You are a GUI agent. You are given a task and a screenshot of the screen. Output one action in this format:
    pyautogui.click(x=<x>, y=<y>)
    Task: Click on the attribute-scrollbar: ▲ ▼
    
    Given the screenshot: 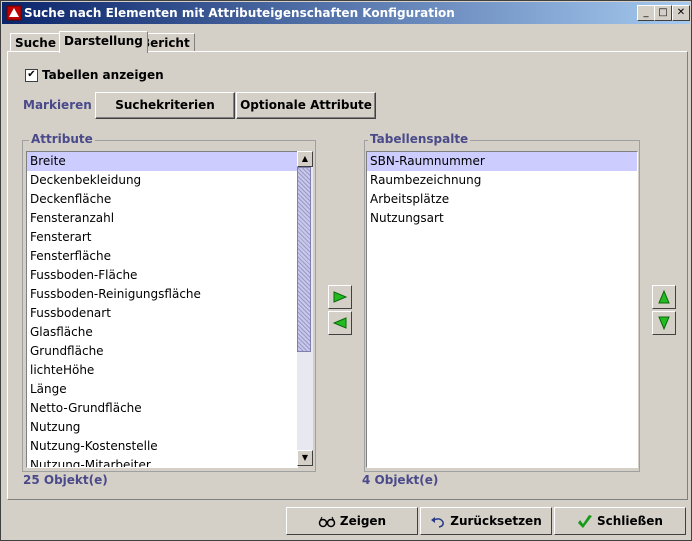 What is the action you would take?
    pyautogui.click(x=305, y=308)
    